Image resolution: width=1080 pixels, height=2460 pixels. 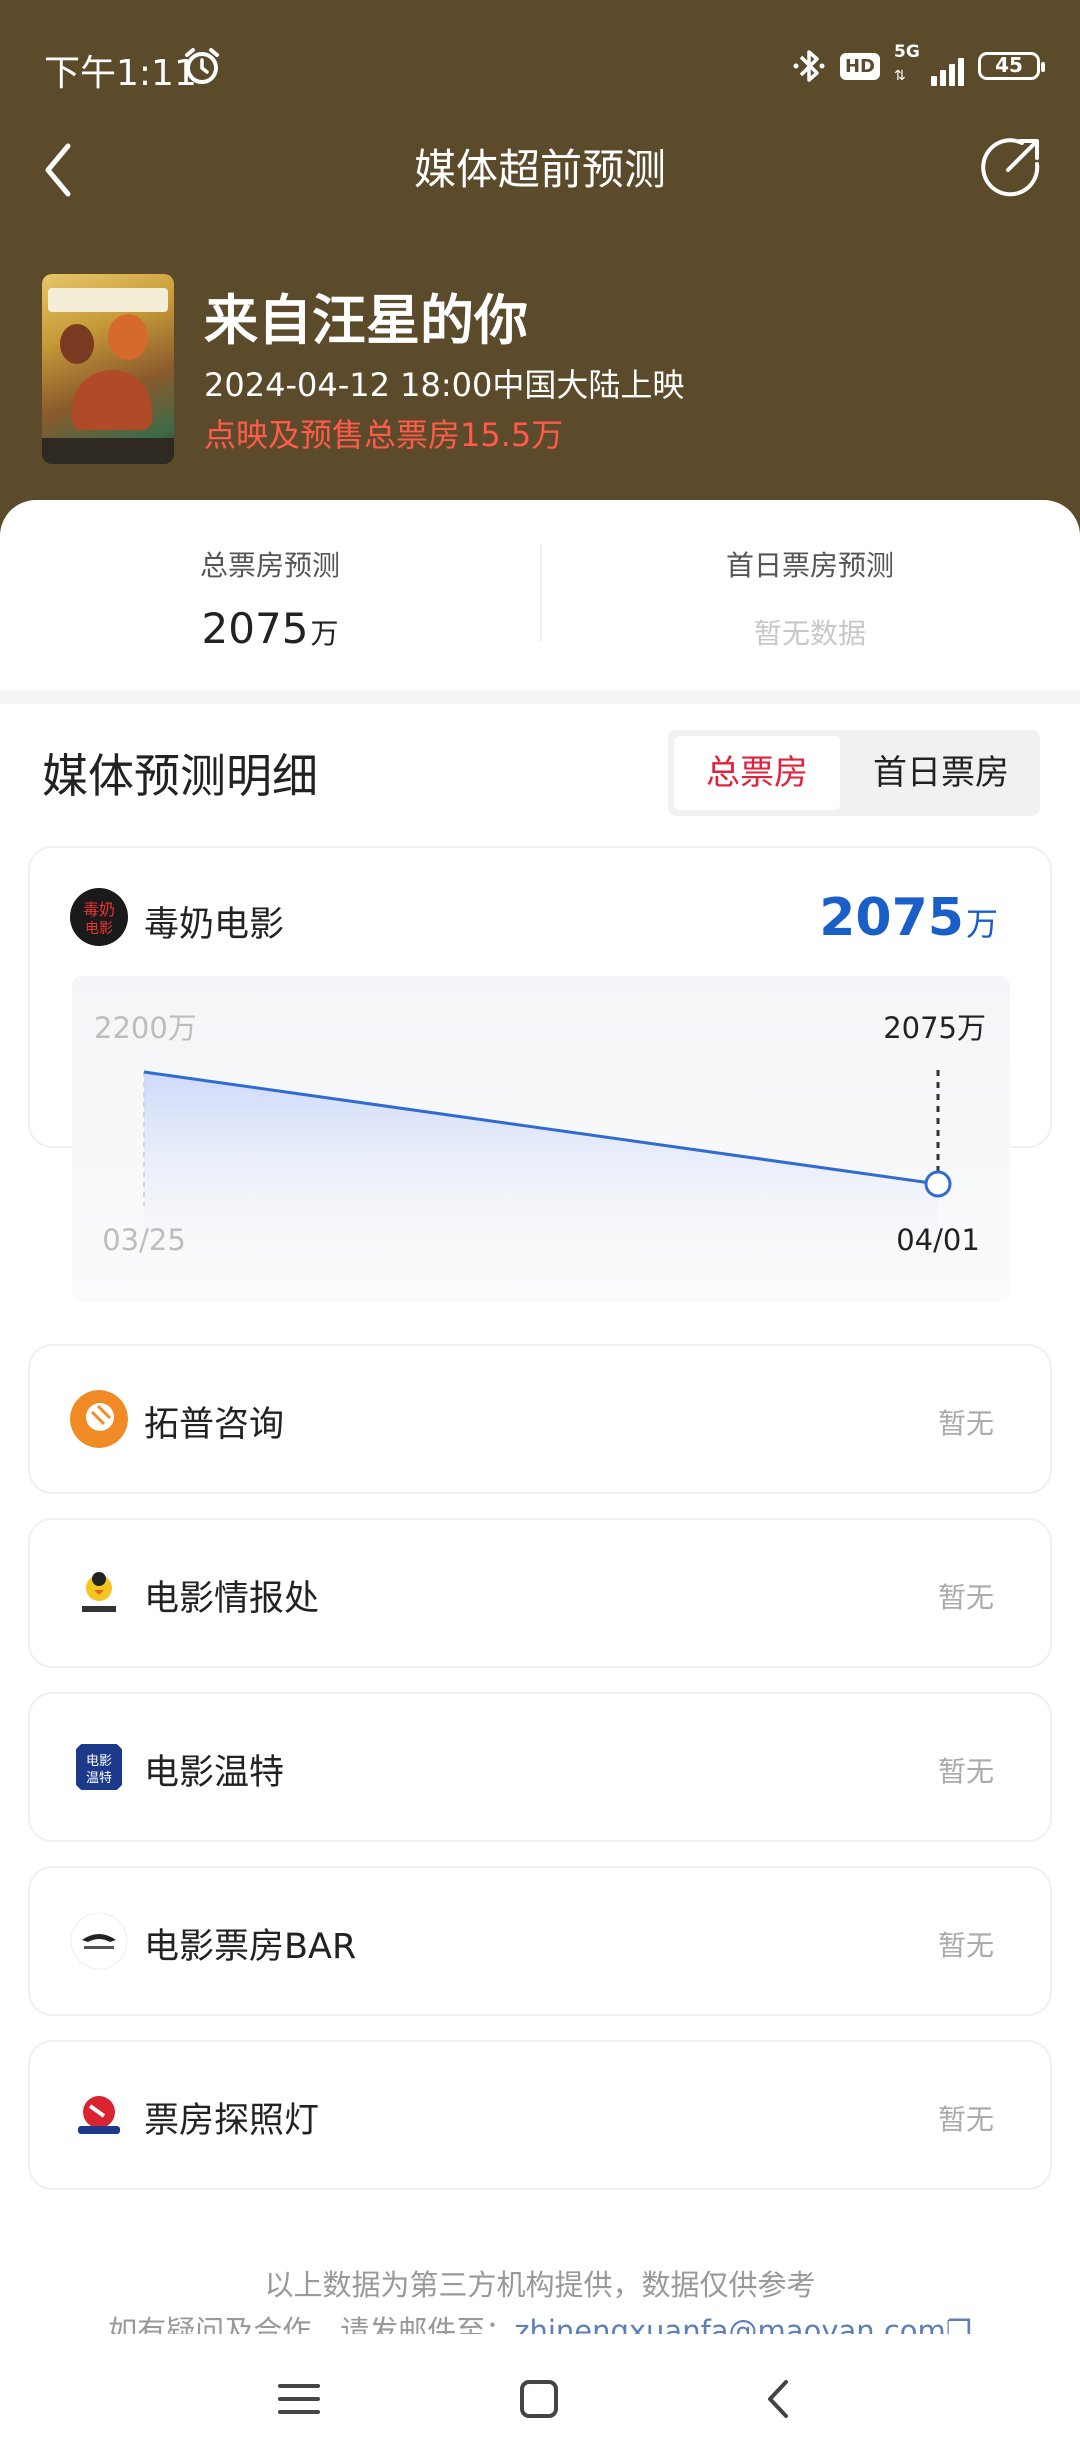 I want to click on org-name: 拓普咨询, so click(x=214, y=1425).